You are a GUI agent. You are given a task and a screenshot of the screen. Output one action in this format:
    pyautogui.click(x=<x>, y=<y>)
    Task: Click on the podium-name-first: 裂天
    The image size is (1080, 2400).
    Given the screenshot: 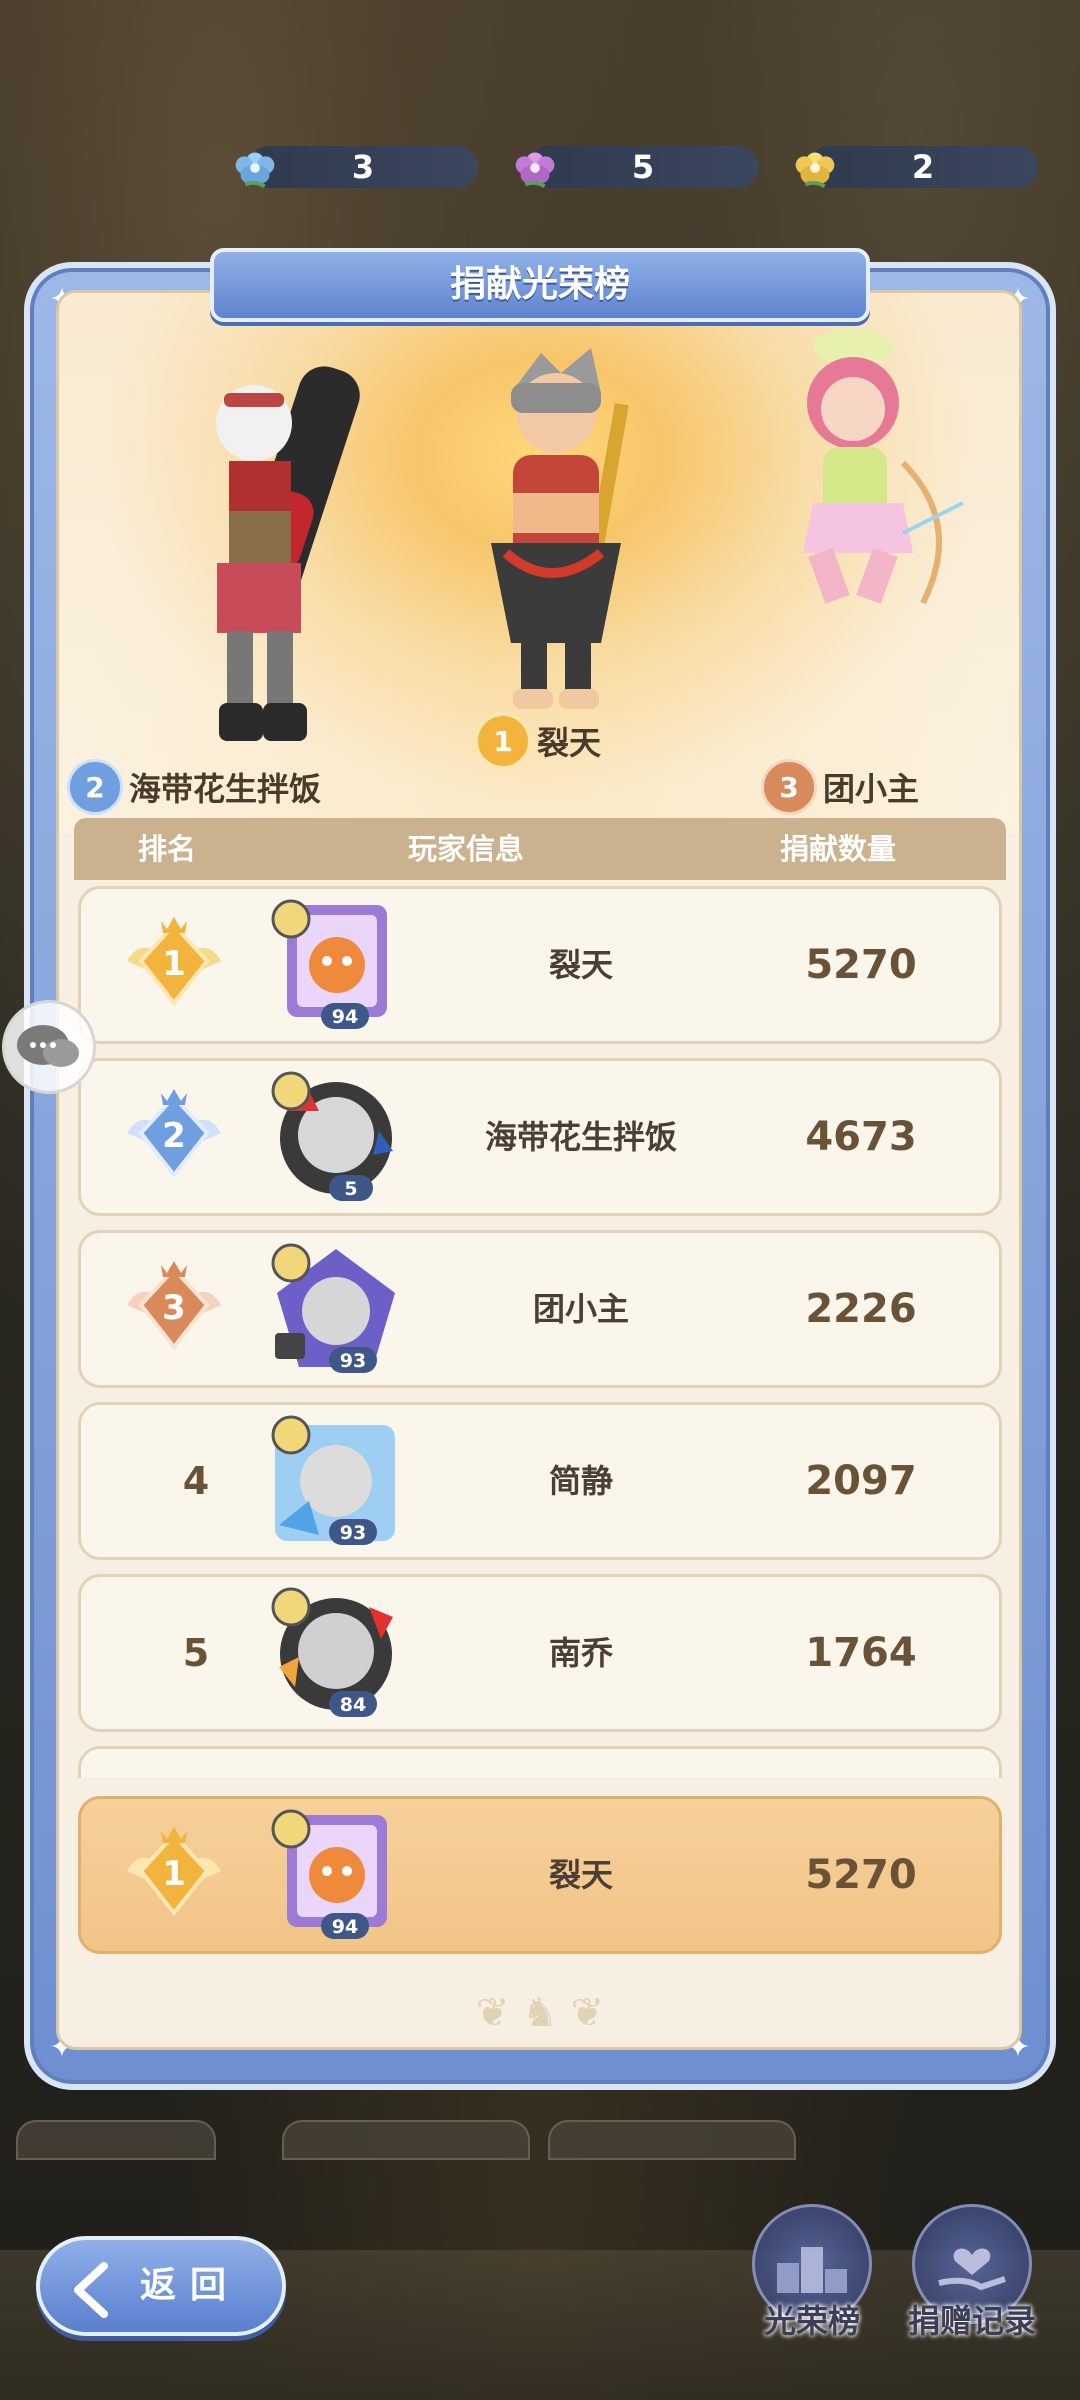 What is the action you would take?
    pyautogui.click(x=569, y=743)
    